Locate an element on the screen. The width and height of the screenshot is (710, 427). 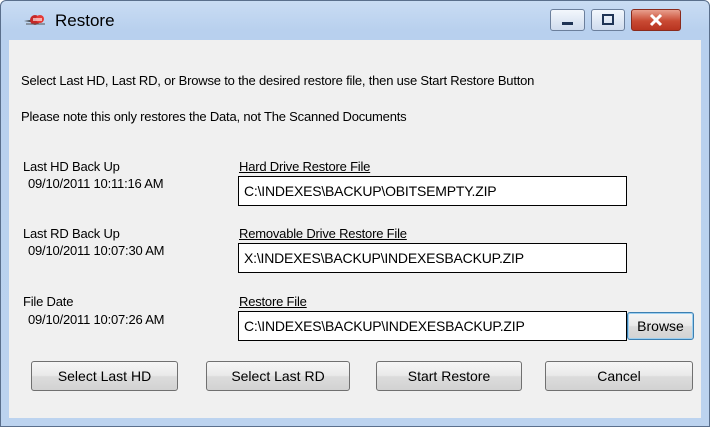
select-last-hd-button: Select Last HD is located at coordinates (104, 376).